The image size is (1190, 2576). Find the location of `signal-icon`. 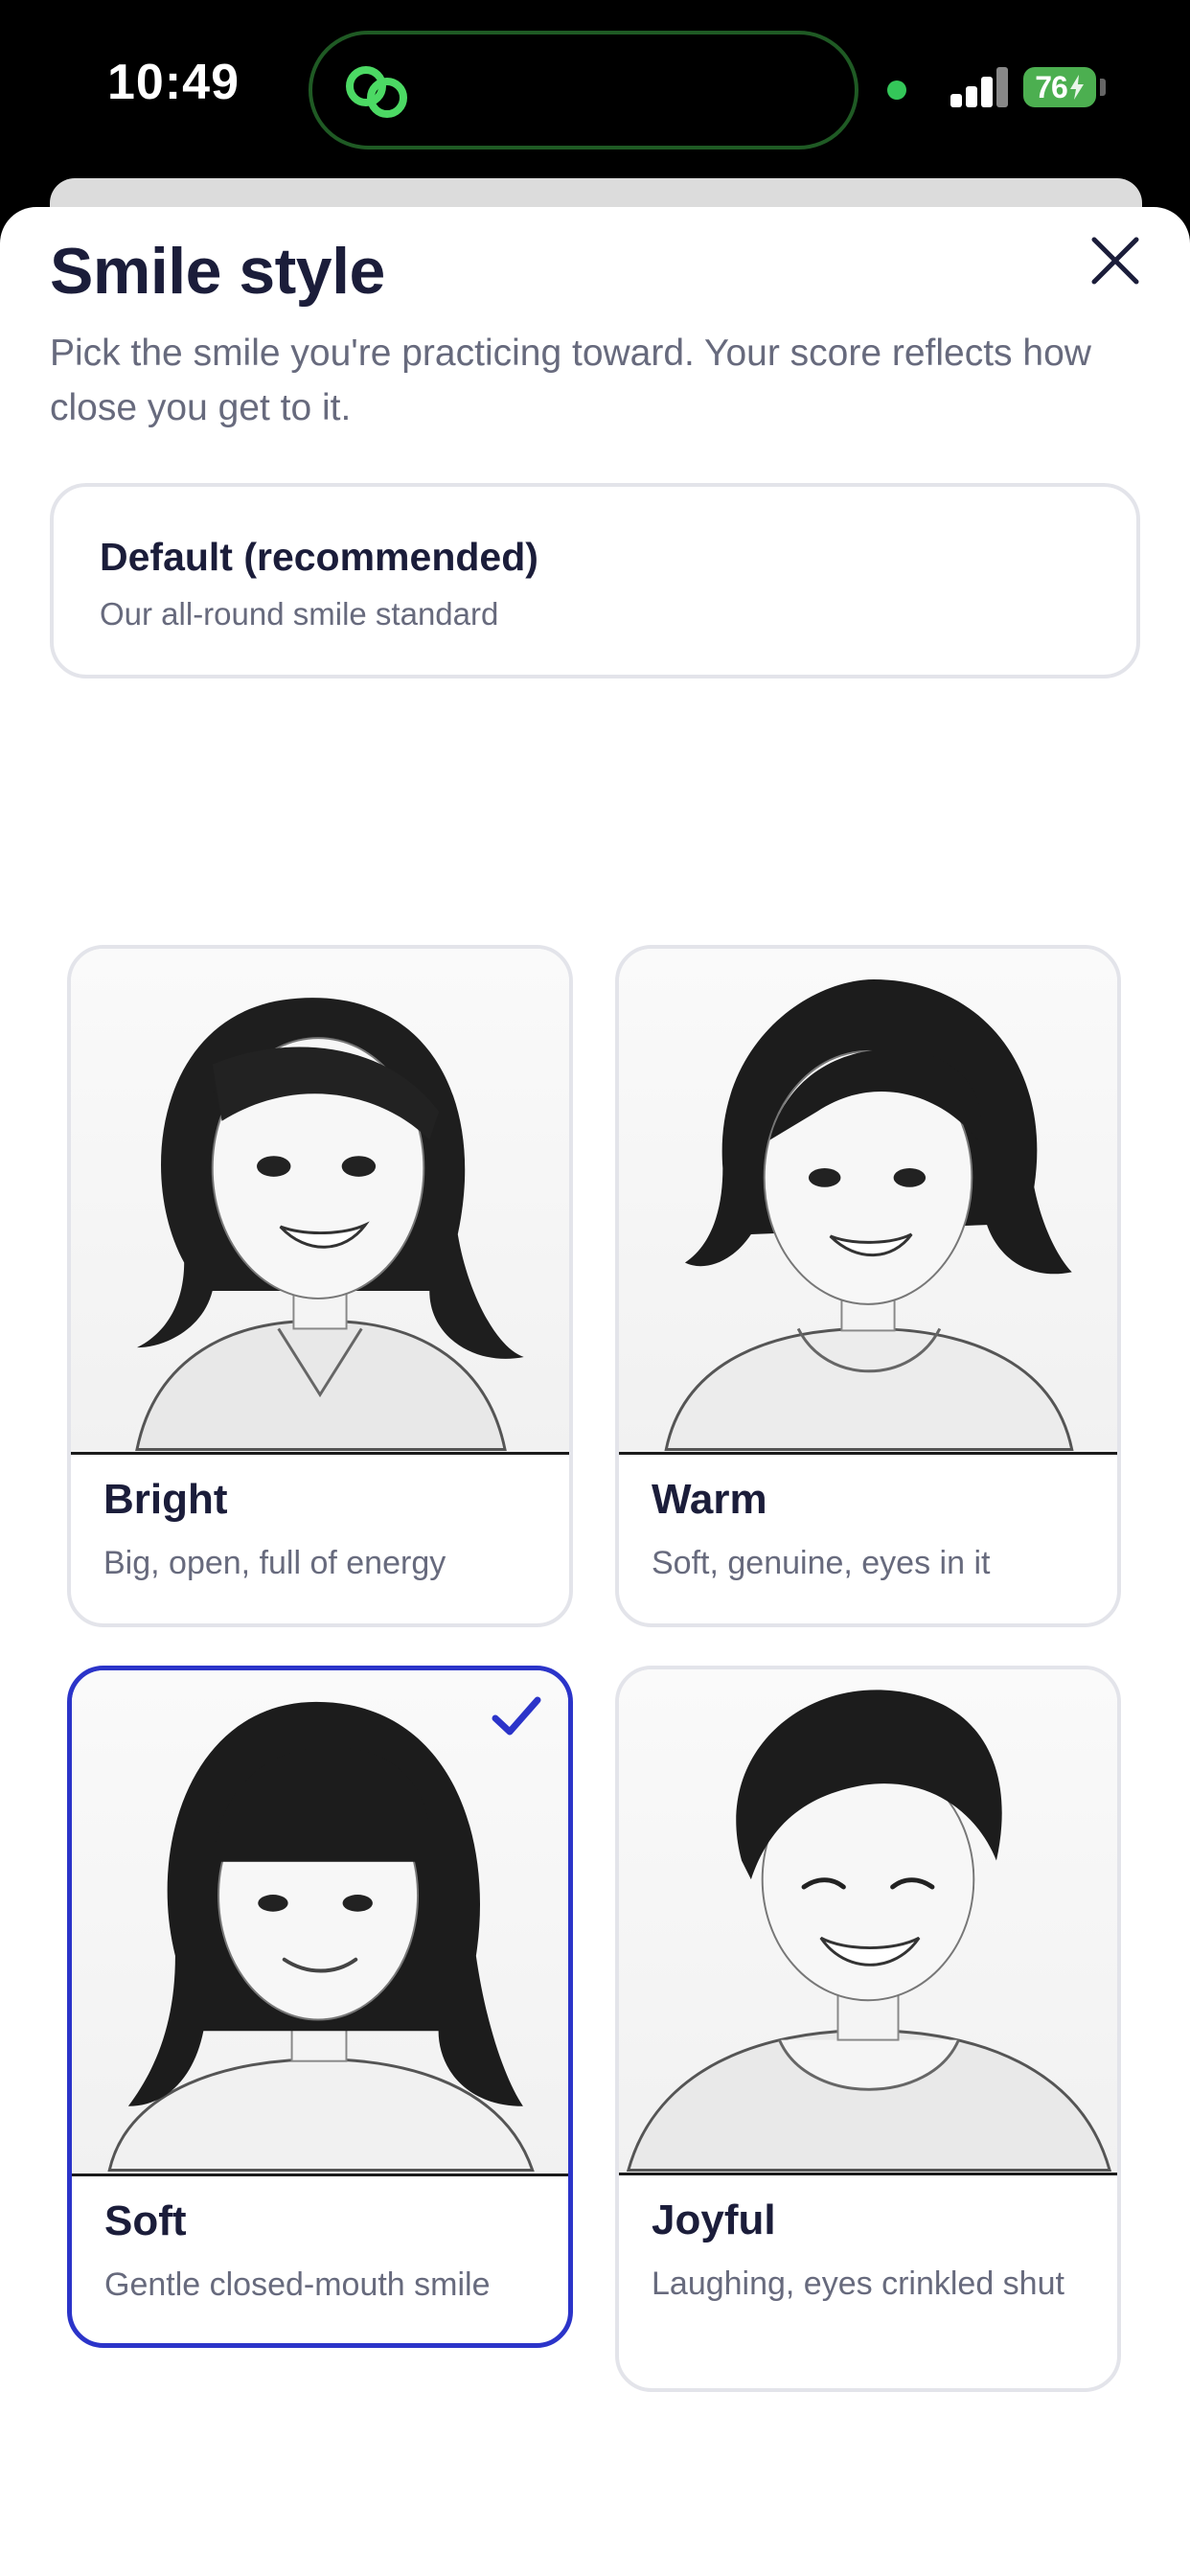

signal-icon is located at coordinates (979, 87).